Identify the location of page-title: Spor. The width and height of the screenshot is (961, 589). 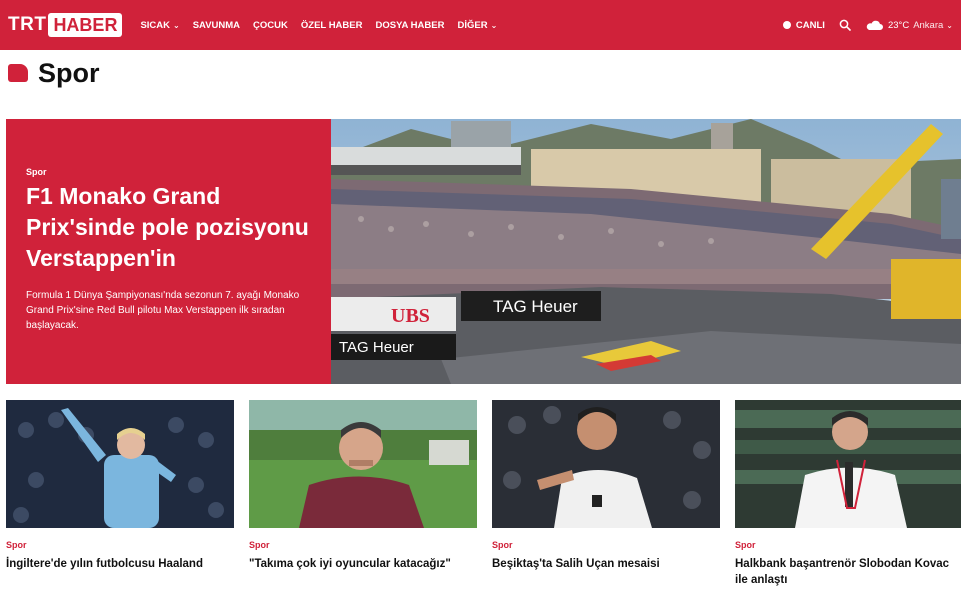
(69, 72).